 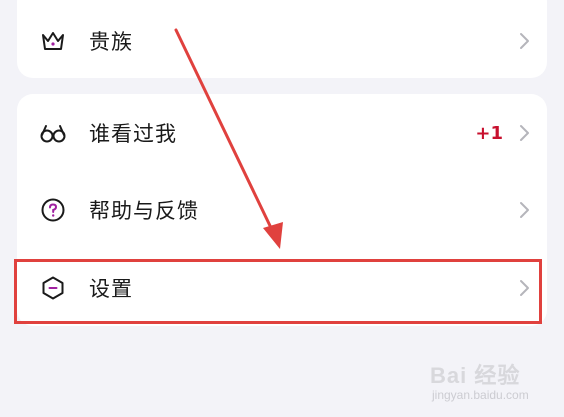 What do you see at coordinates (489, 133) in the screenshot?
I see `notification-badge: +1` at bounding box center [489, 133].